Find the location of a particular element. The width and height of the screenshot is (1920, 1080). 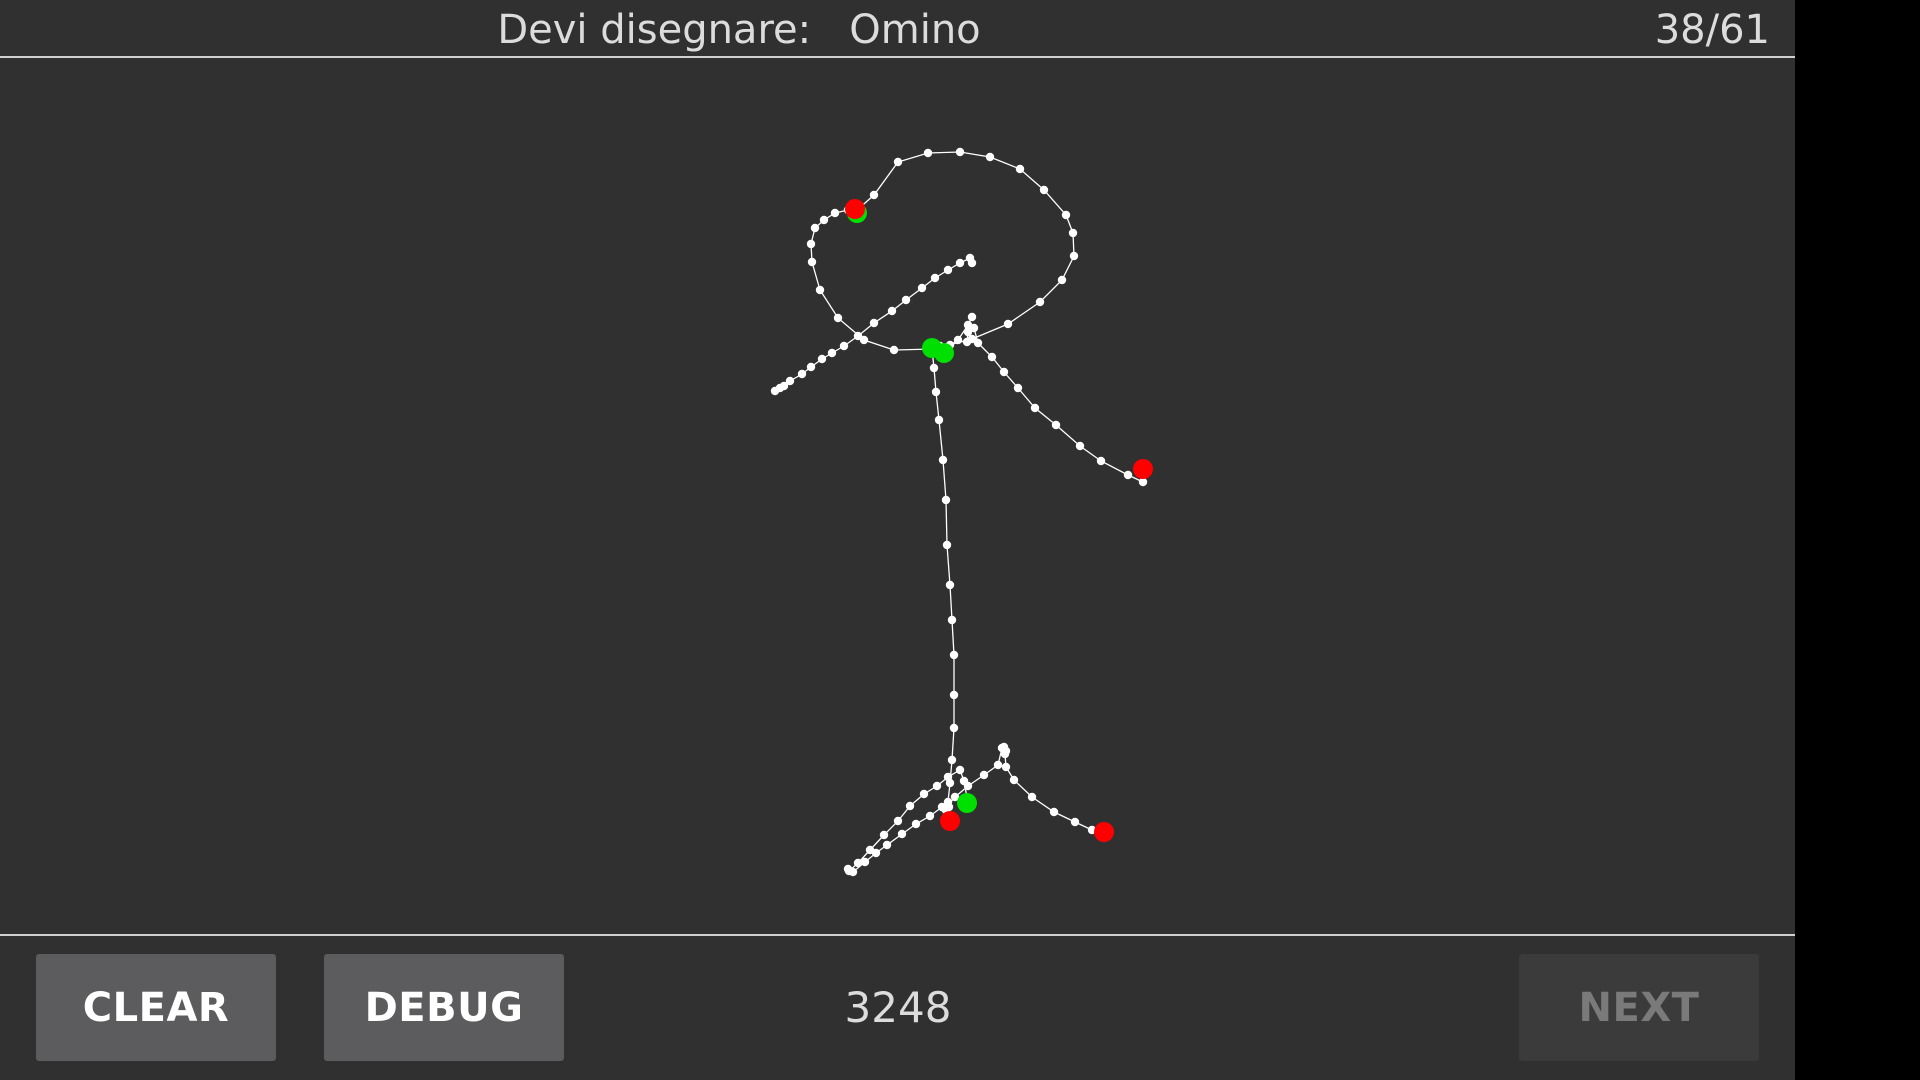

drawing-prompt: Devi disegnare: Omino is located at coordinates (739, 30).